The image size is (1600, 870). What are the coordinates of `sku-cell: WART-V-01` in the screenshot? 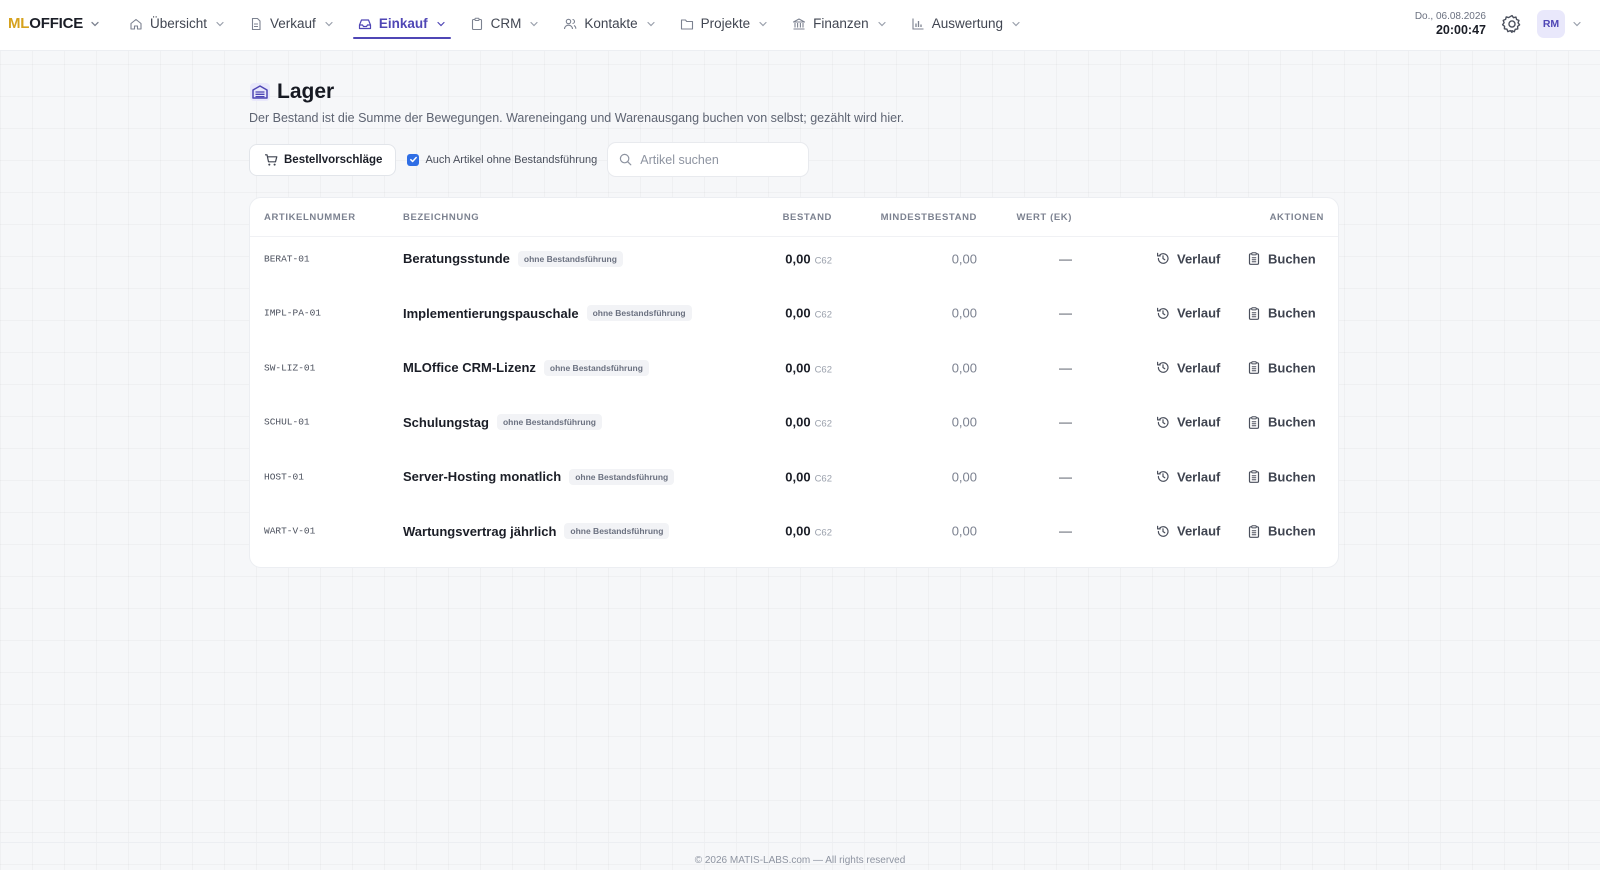 It's located at (290, 531).